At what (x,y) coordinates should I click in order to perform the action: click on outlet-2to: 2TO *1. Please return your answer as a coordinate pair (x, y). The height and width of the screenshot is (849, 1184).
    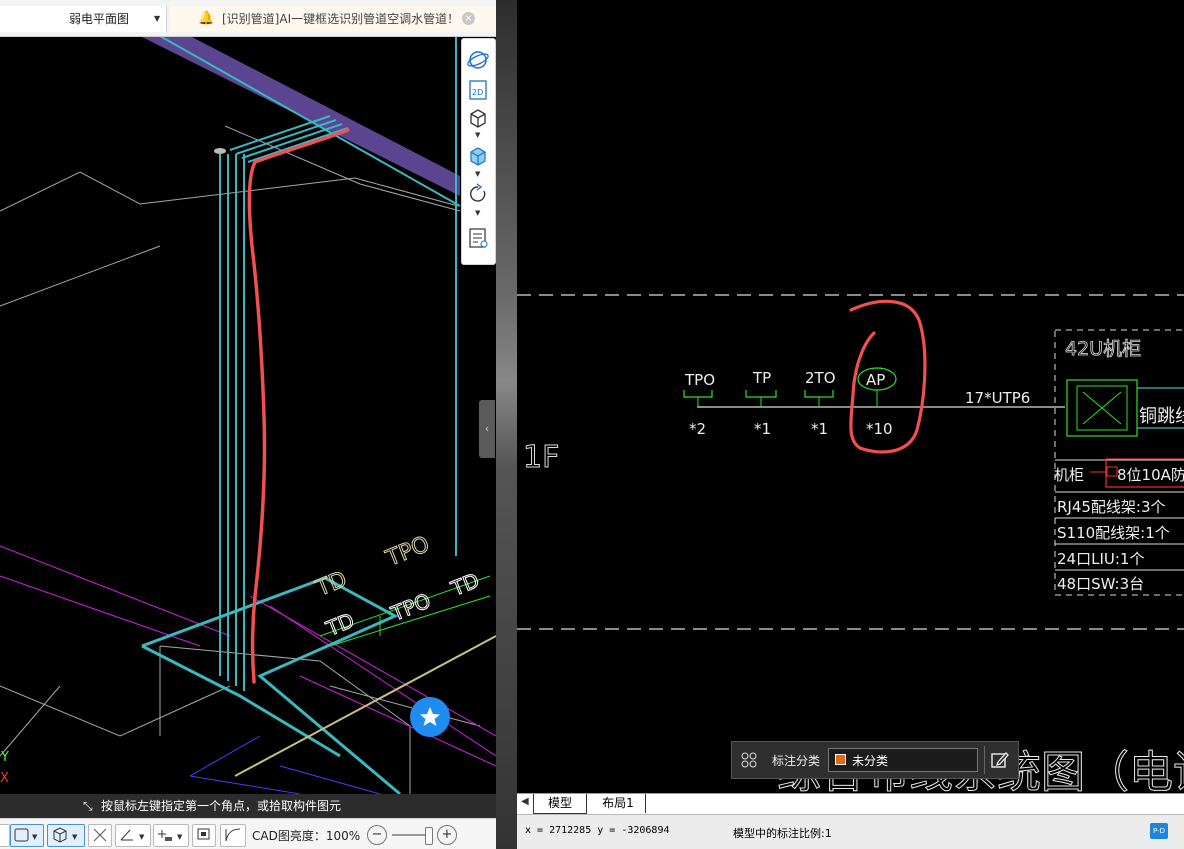
    Looking at the image, I should click on (820, 403).